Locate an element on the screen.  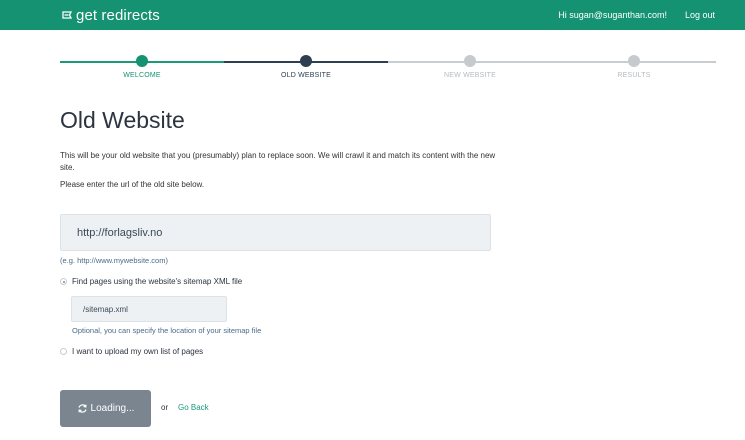
step-new-website: NEW WEBSITE is located at coordinates (470, 66).